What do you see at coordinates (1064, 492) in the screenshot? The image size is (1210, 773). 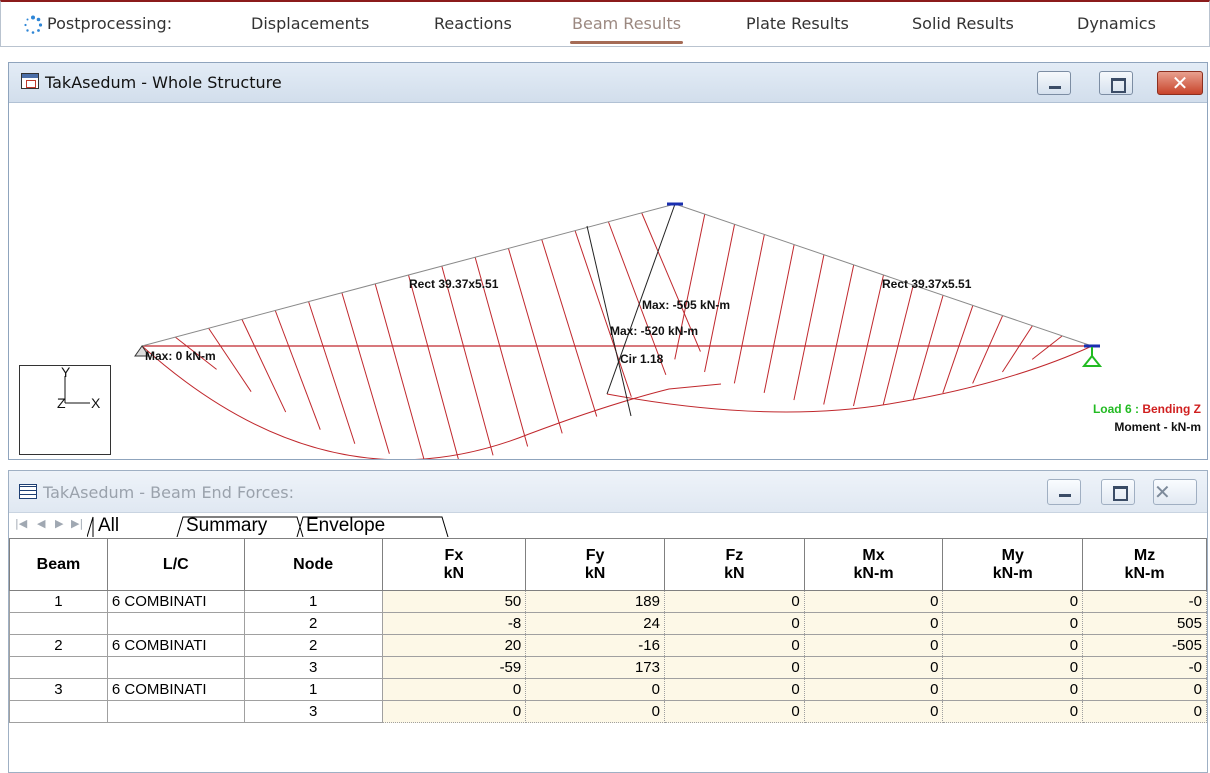 I see `forces-minimize-button` at bounding box center [1064, 492].